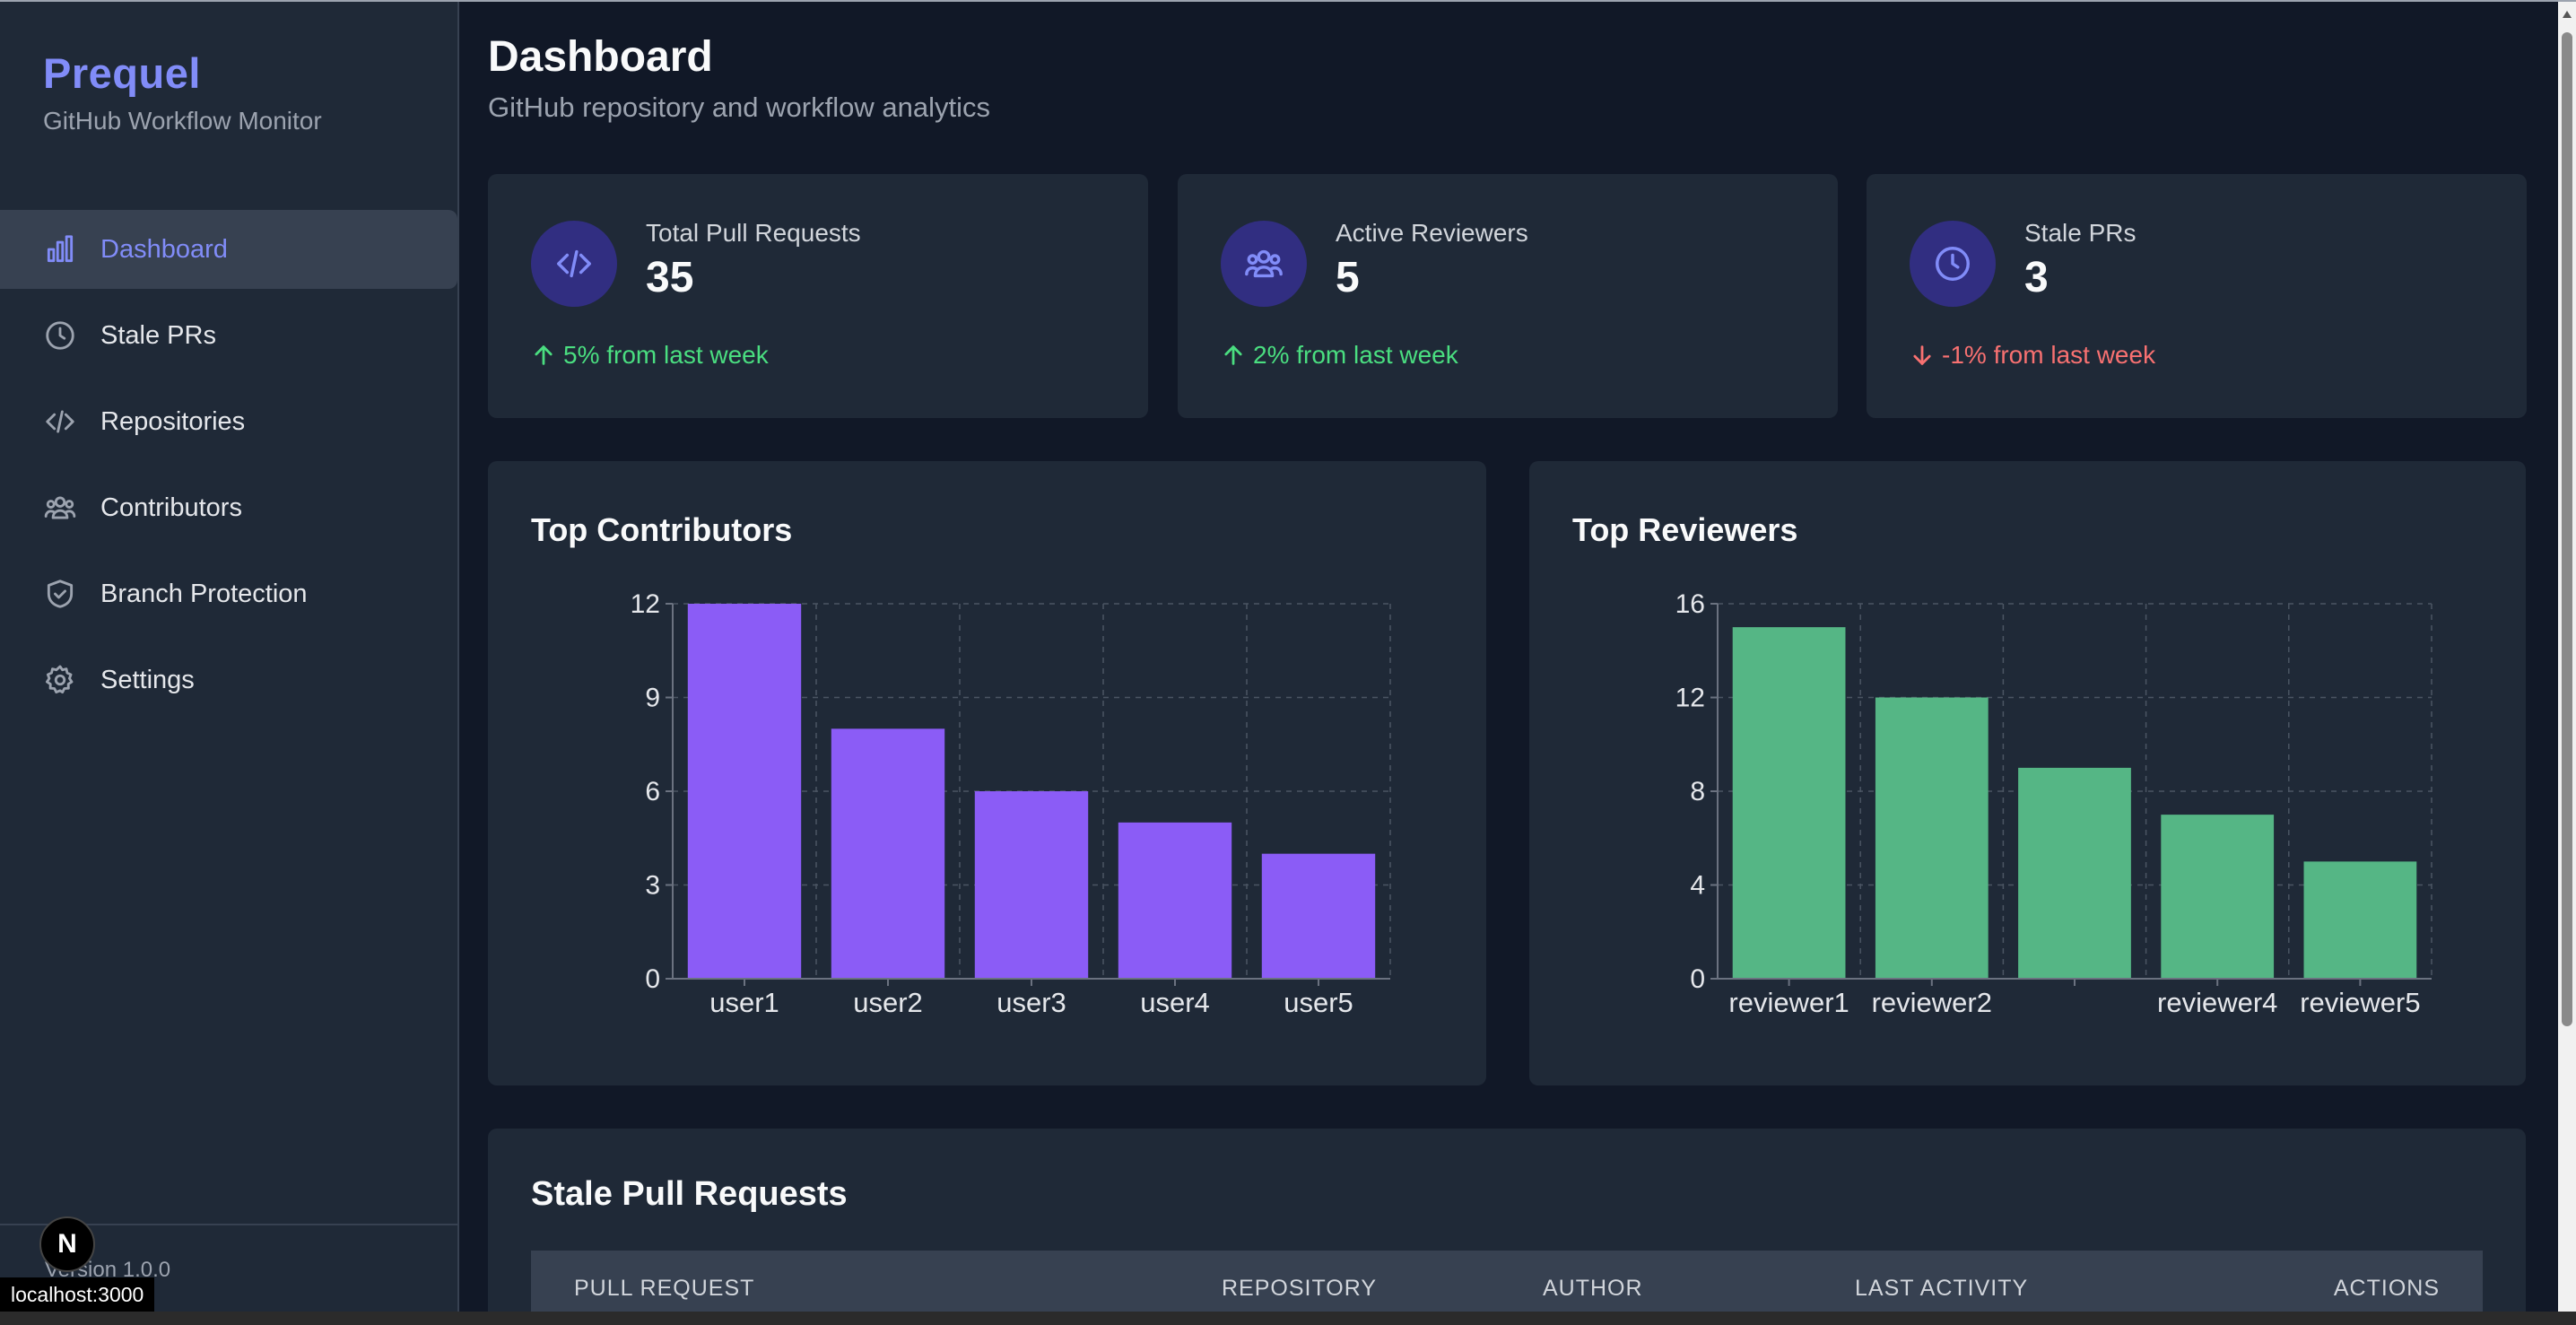  Describe the element at coordinates (1932, 1002) in the screenshot. I see `x-tick-label: reviewer2` at that location.